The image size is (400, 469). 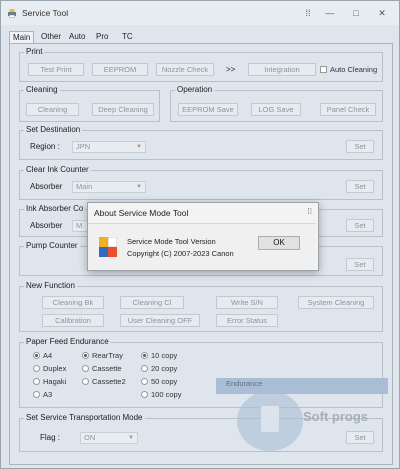 I want to click on flag-label: Flag :, so click(x=50, y=437).